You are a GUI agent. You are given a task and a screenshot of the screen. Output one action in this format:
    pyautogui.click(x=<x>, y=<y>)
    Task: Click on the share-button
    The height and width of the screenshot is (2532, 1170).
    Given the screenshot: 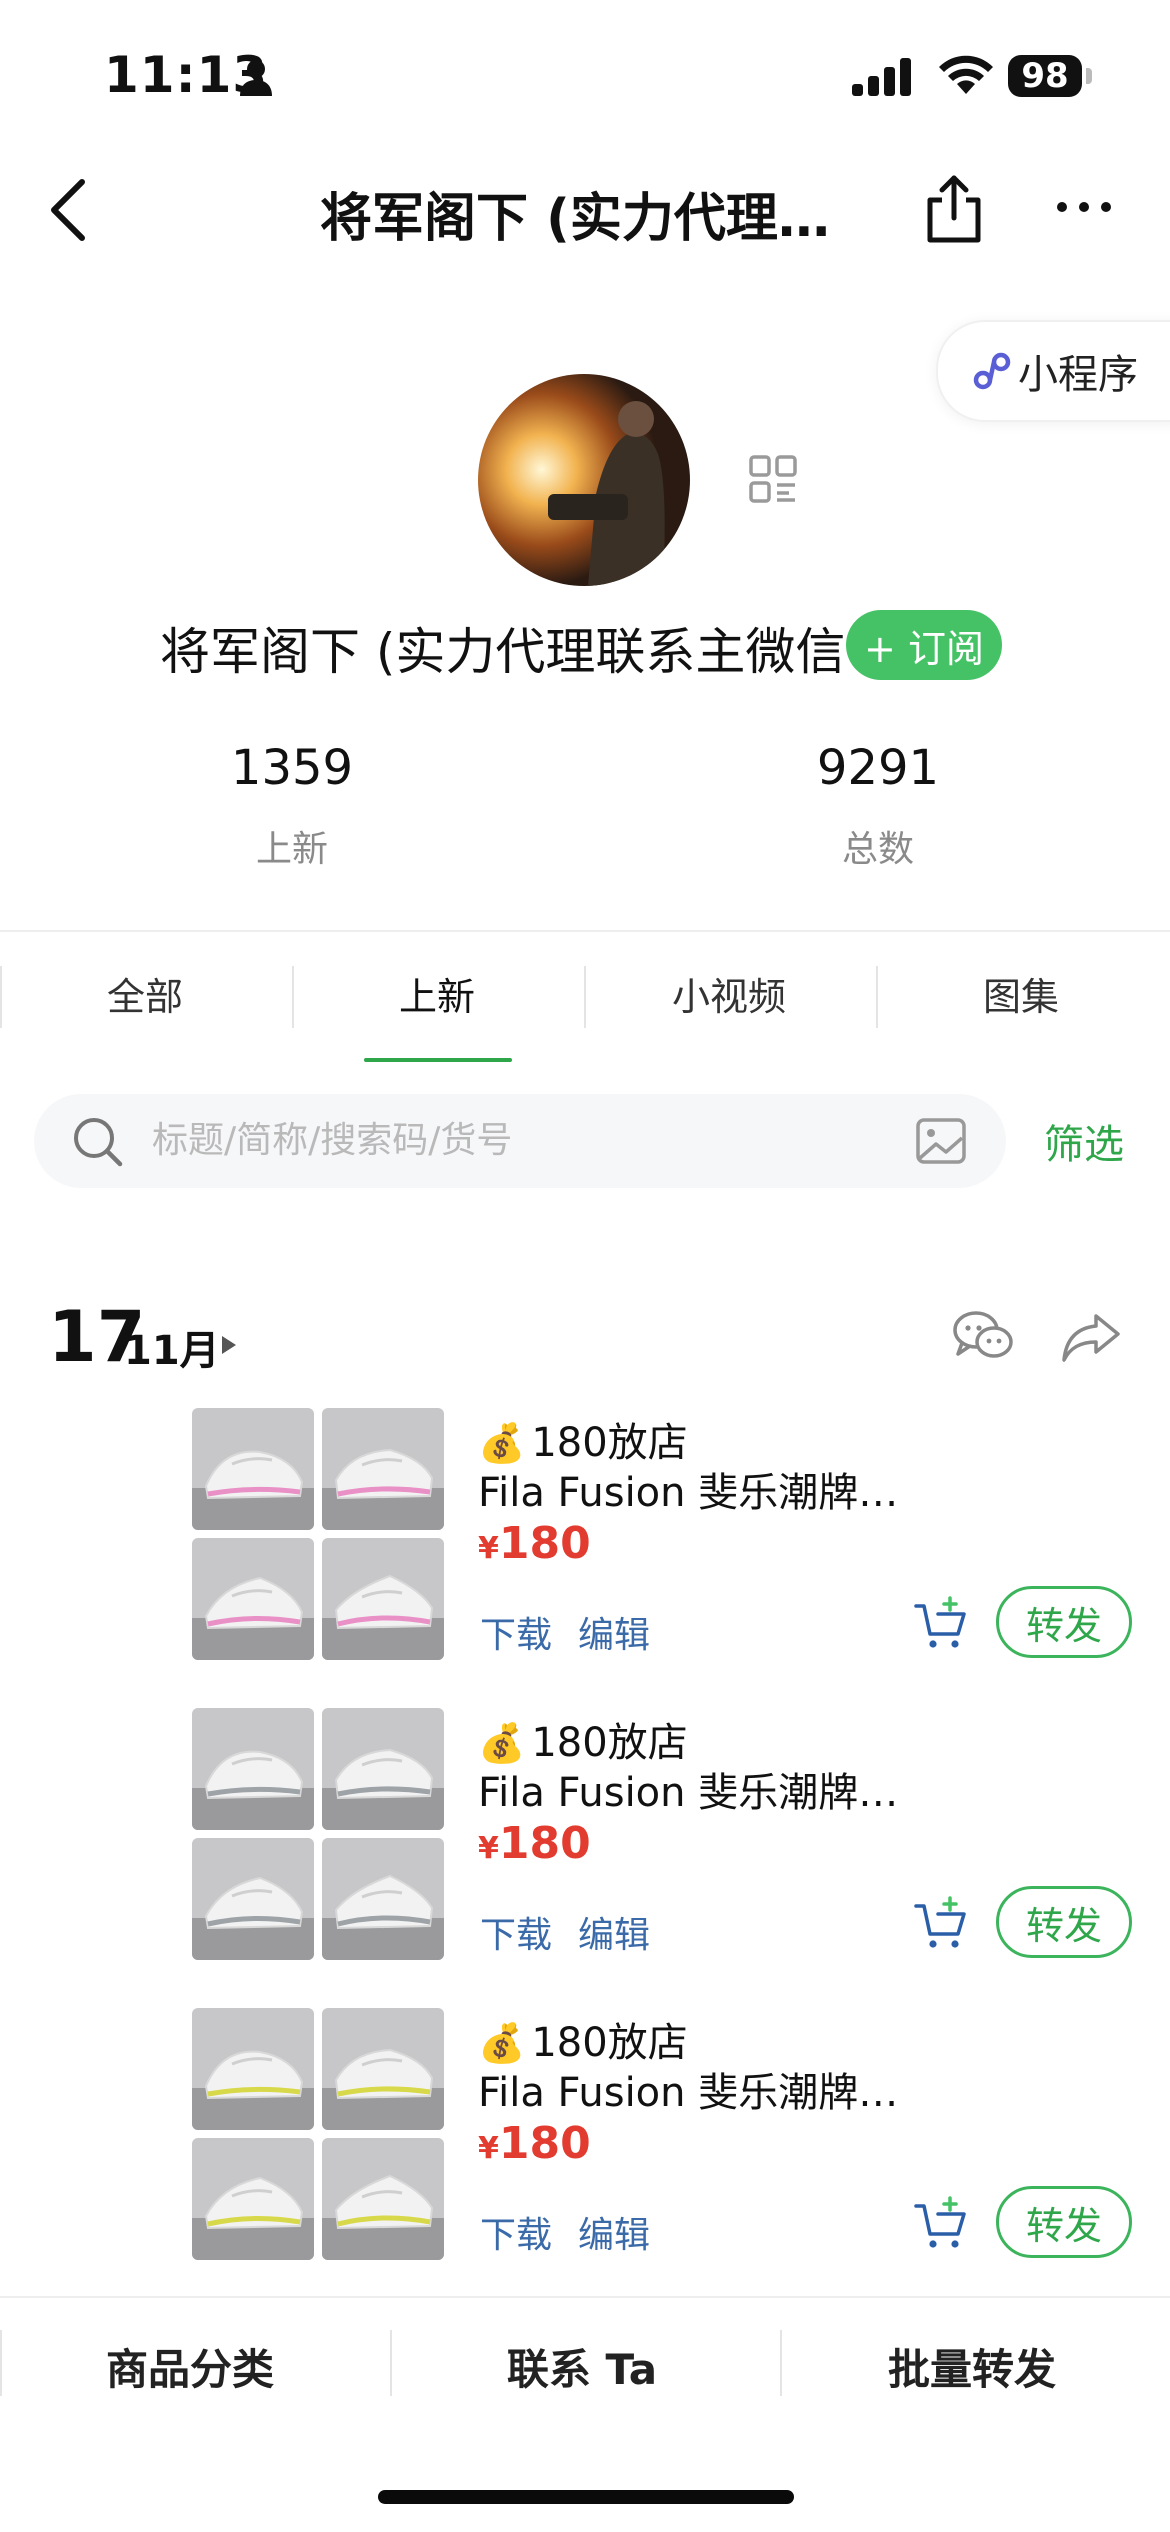 What is the action you would take?
    pyautogui.click(x=954, y=208)
    